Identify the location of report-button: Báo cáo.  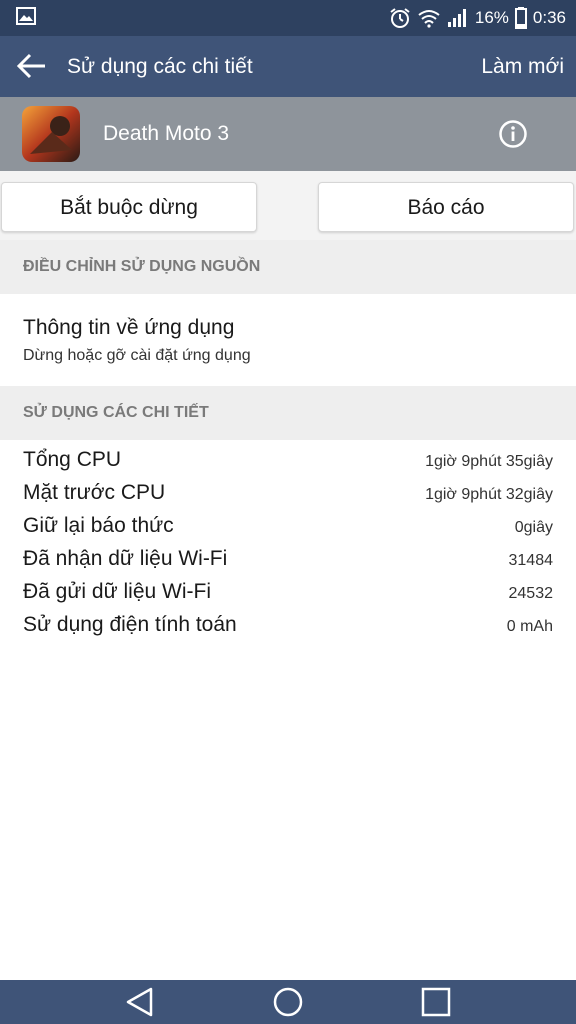
(446, 207).